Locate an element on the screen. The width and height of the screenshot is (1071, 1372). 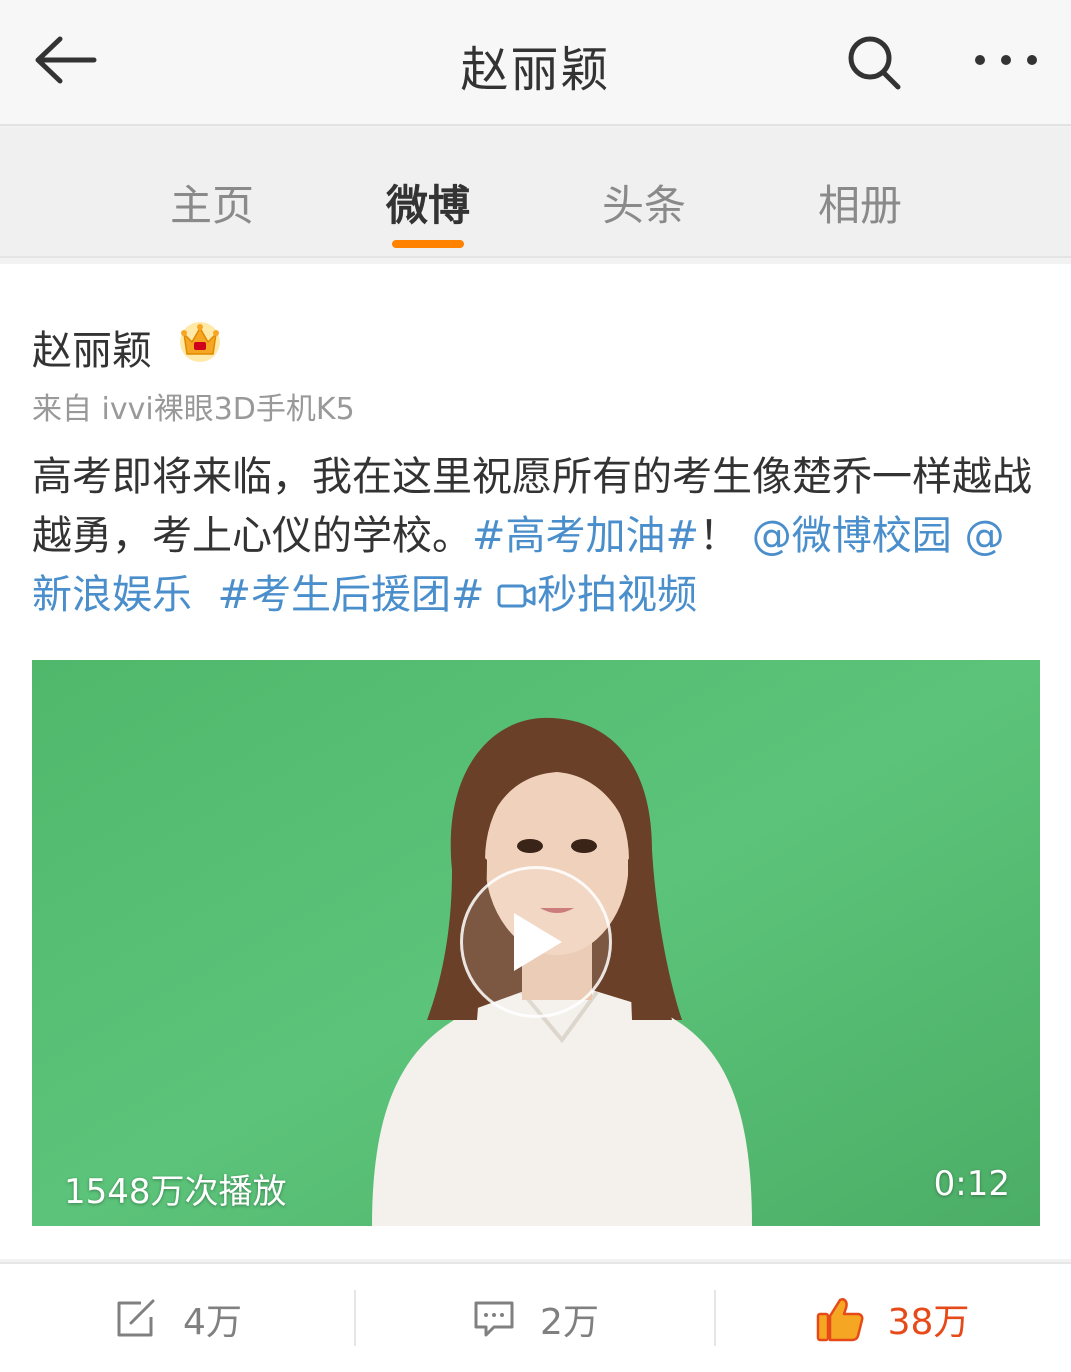
post-author: 赵丽颖 is located at coordinates (92, 347).